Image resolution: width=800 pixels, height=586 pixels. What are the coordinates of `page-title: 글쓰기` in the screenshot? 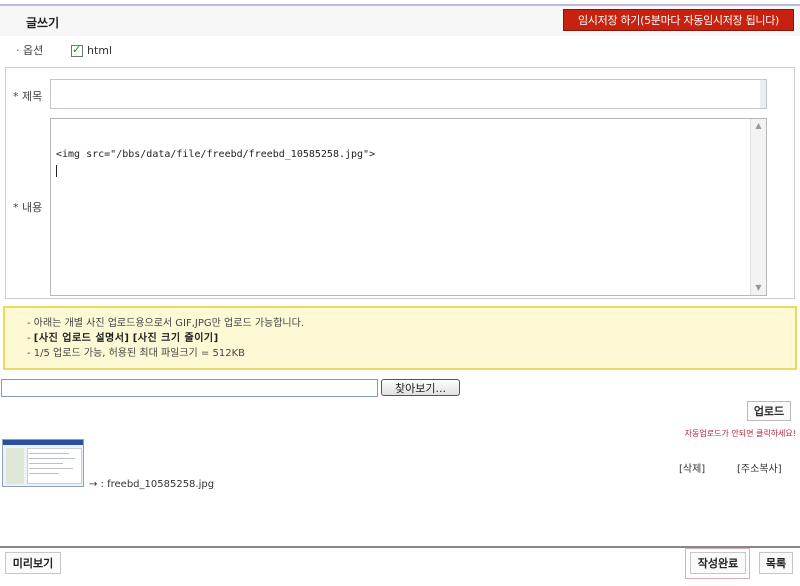 It's located at (43, 23).